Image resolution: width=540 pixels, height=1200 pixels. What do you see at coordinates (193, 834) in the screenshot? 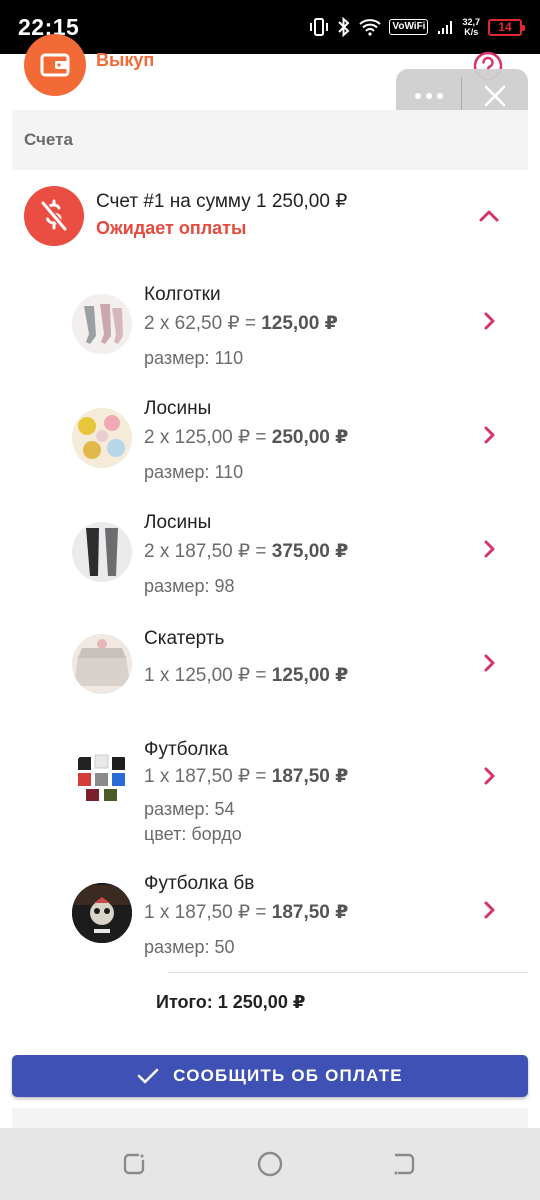
I see `item-color: цвет: бордо` at bounding box center [193, 834].